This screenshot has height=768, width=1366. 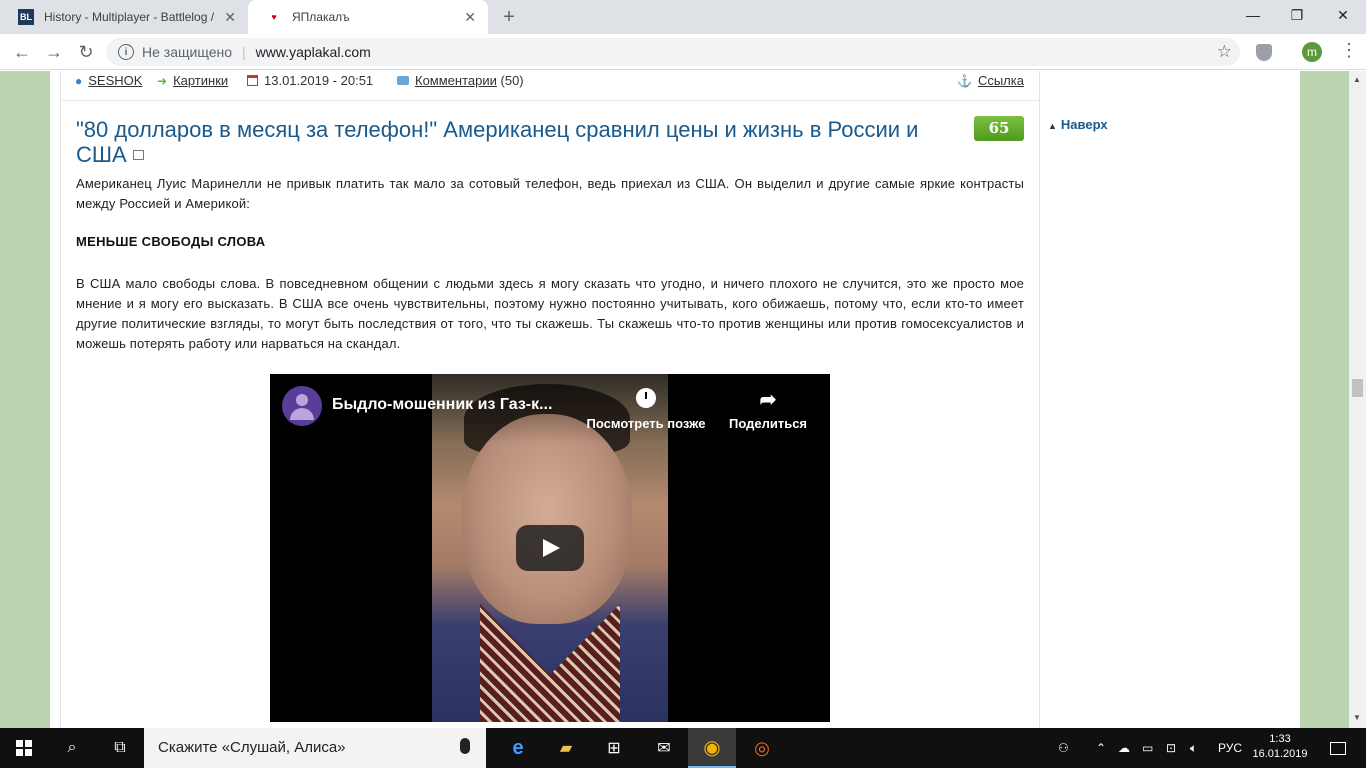 What do you see at coordinates (403, 80) in the screenshot?
I see `comment-icon` at bounding box center [403, 80].